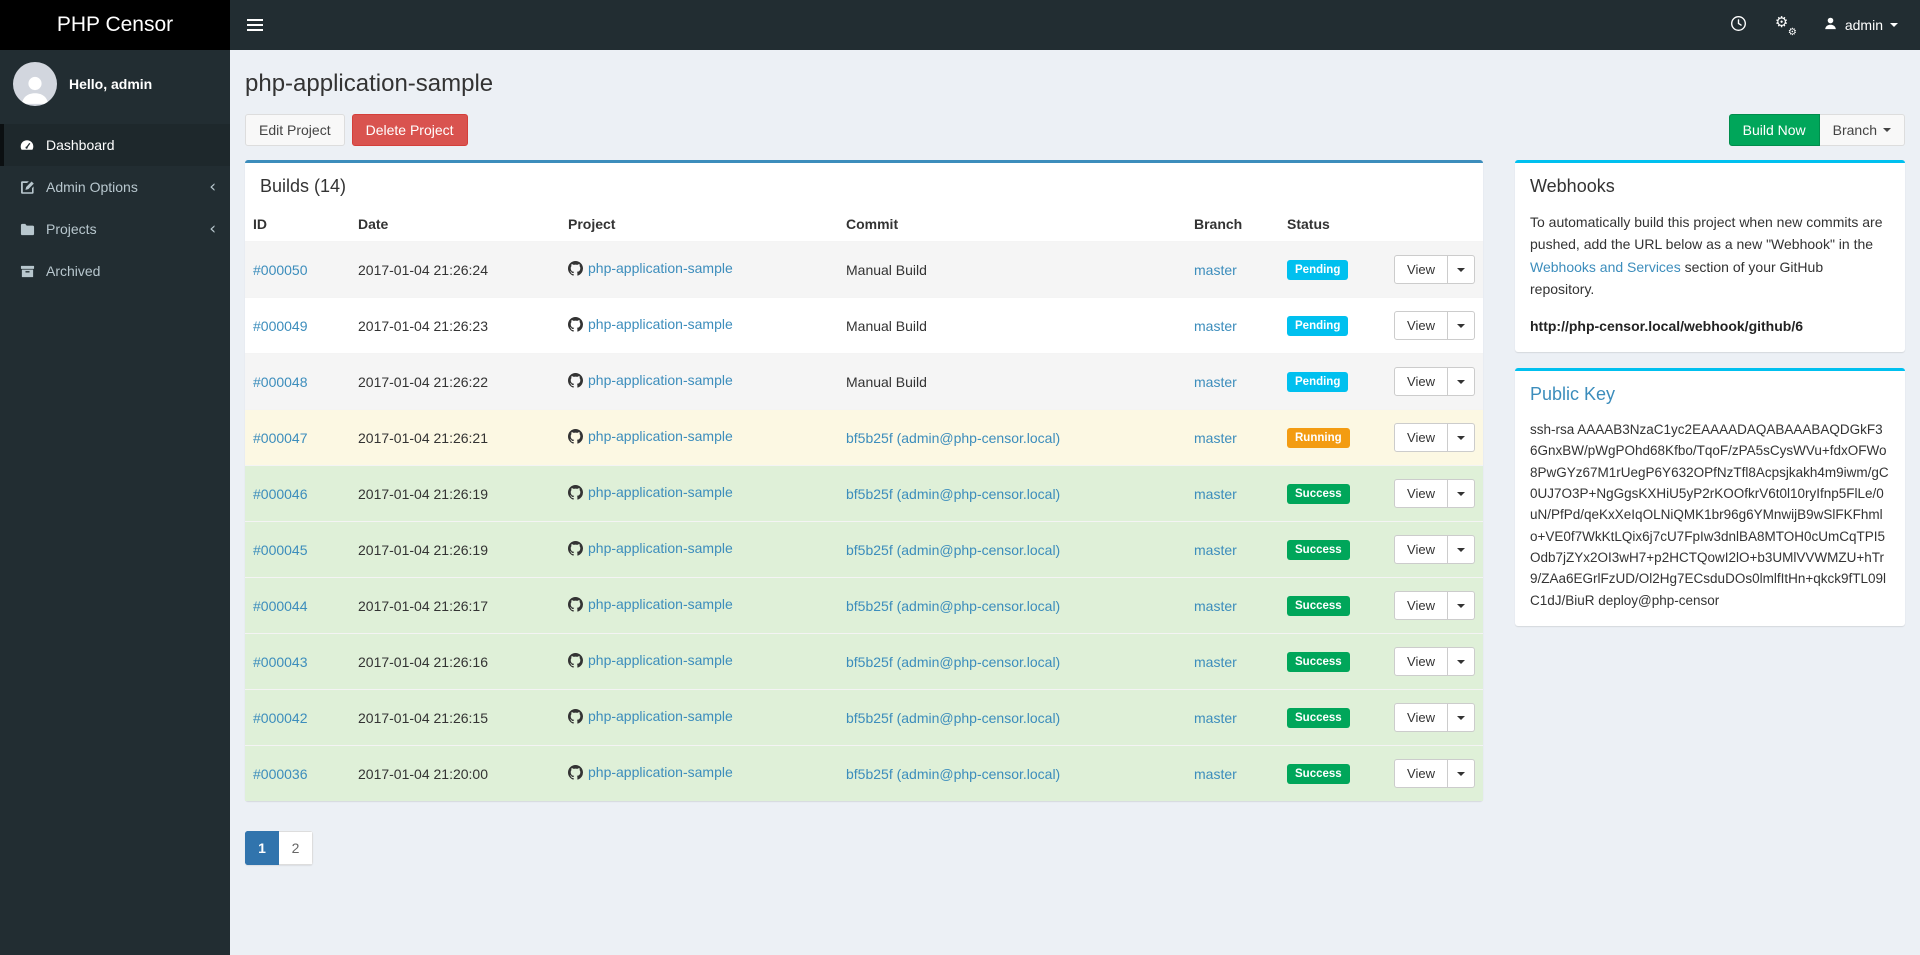  I want to click on webhooks-services-link: Webhooks and Services, so click(1605, 267).